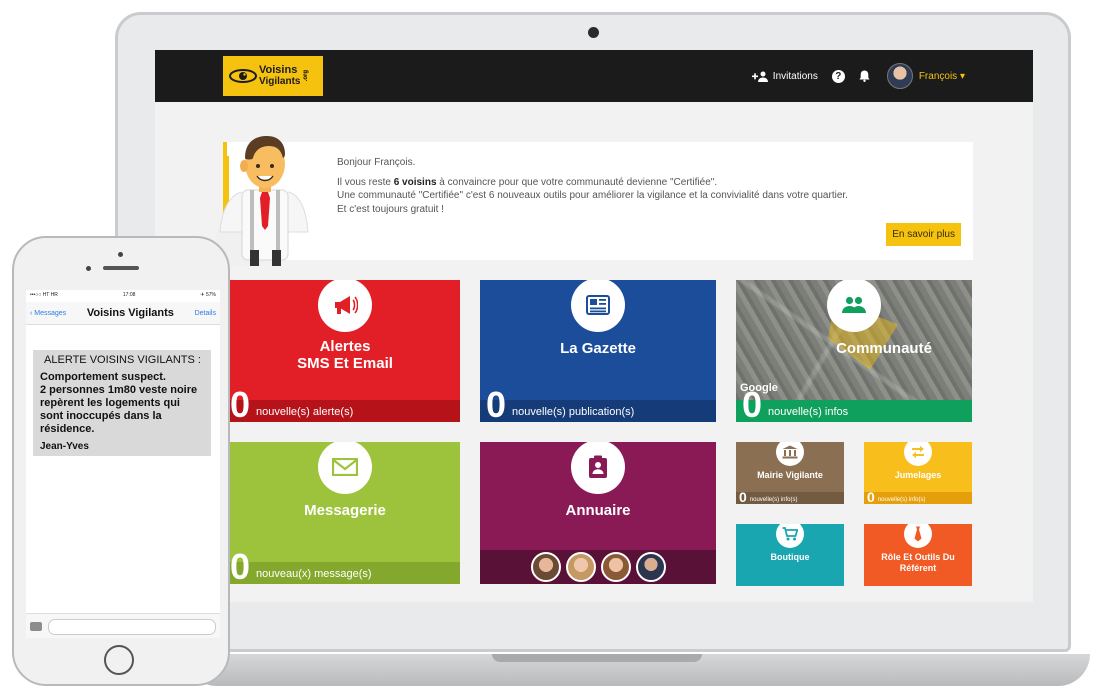 The height and width of the screenshot is (686, 1096). I want to click on mairie-footer-label: nouvelle(s) info(s), so click(773, 500).